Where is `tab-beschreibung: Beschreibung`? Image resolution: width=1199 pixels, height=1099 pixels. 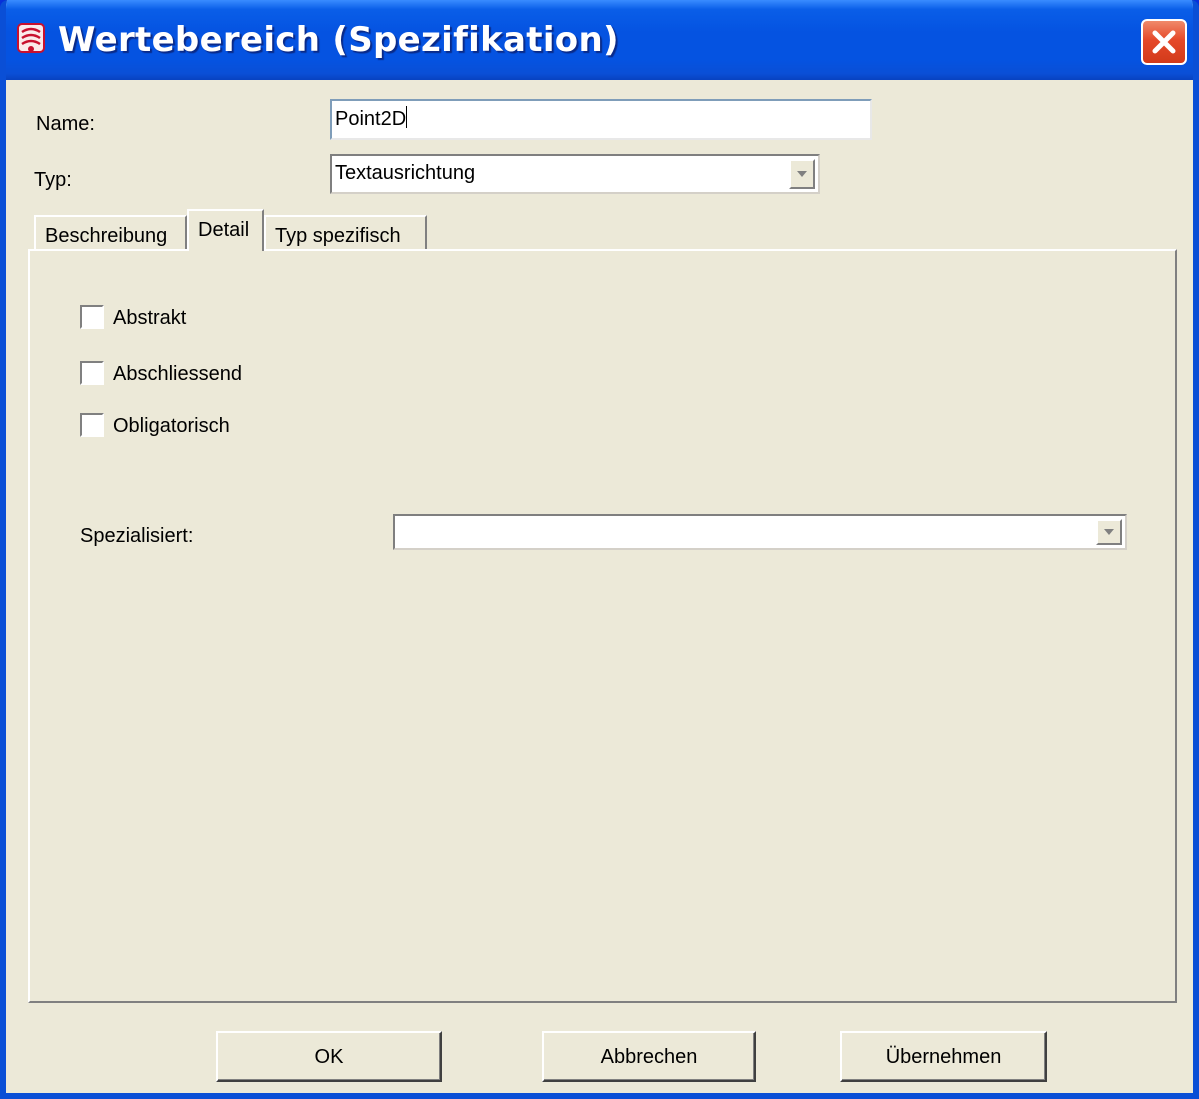
tab-beschreibung: Beschreibung is located at coordinates (110, 232).